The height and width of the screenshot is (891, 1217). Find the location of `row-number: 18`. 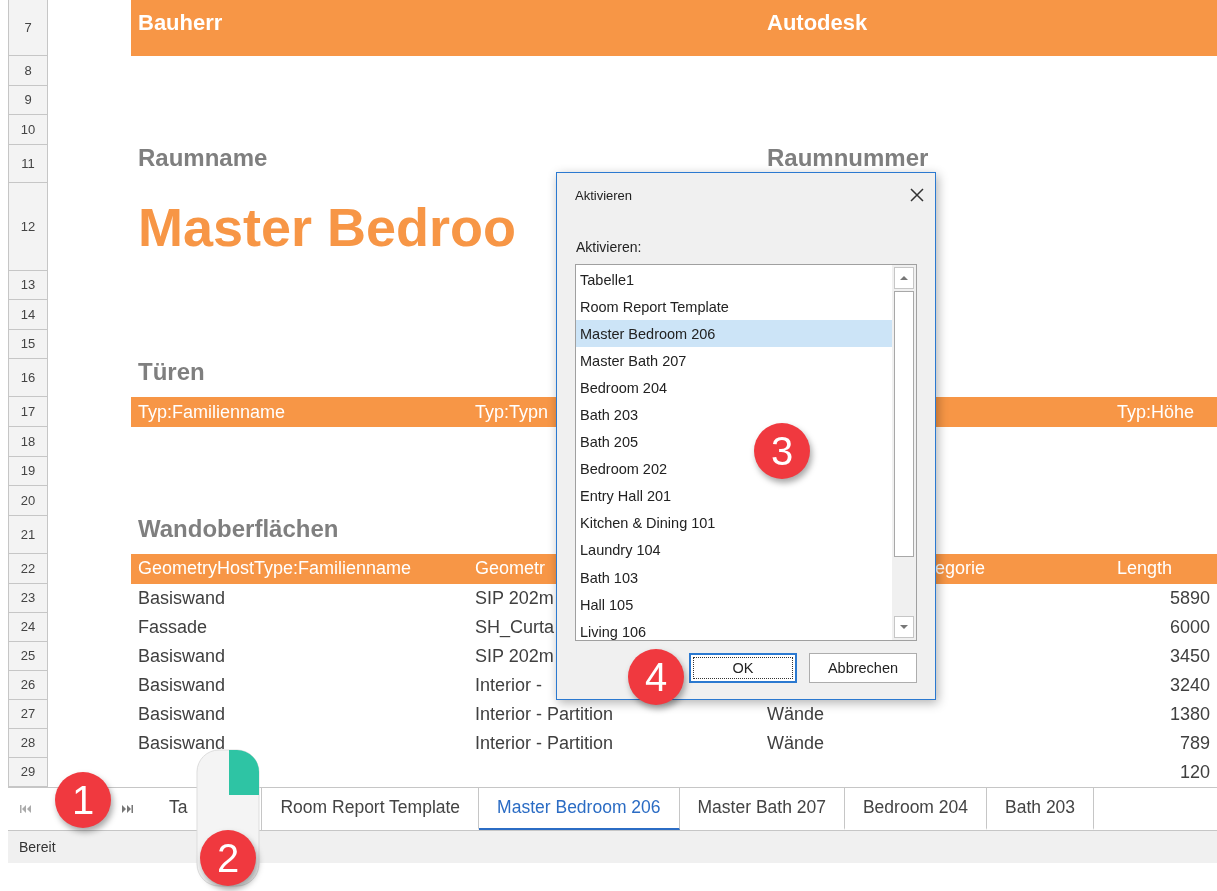

row-number: 18 is located at coordinates (28, 442).